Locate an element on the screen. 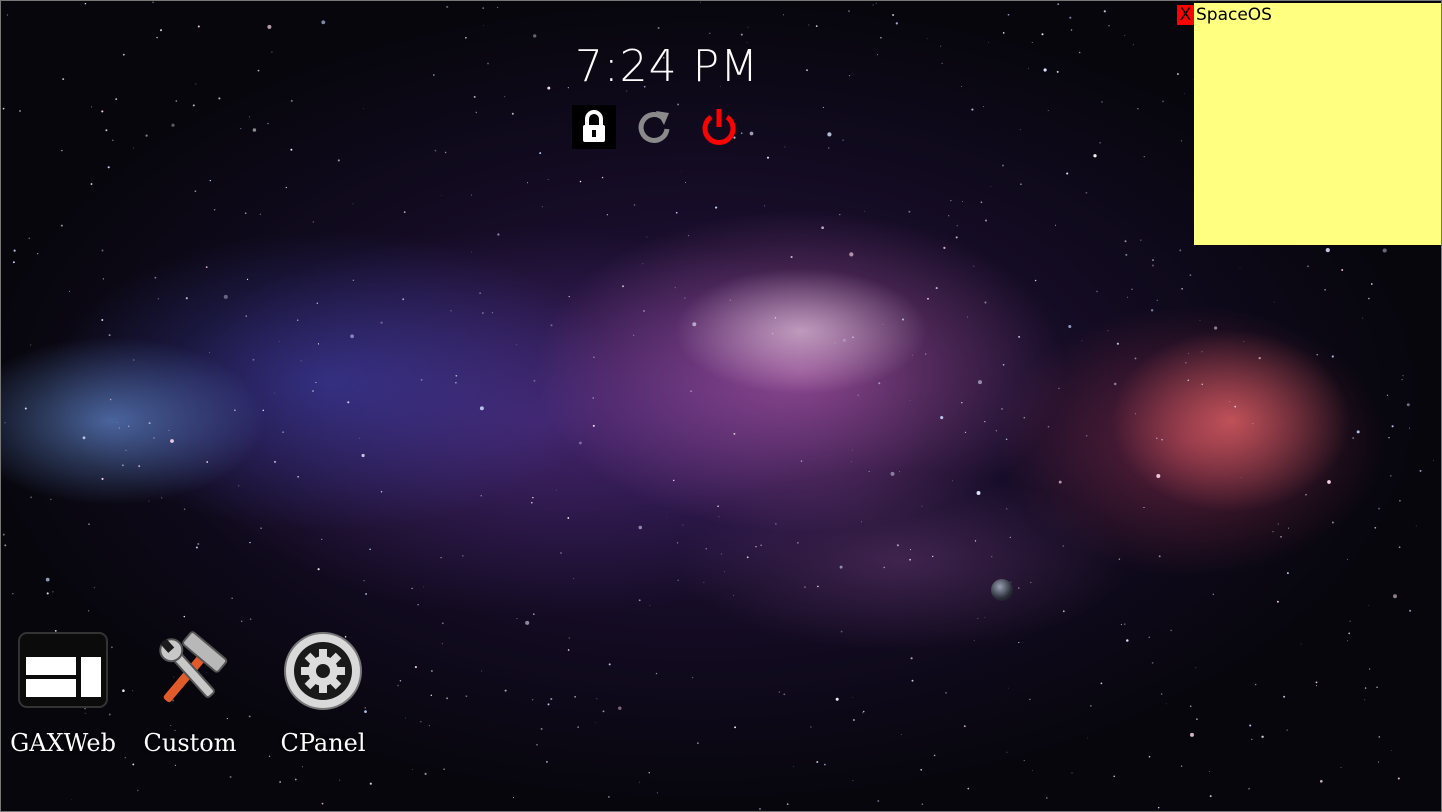 The width and height of the screenshot is (1442, 812). restart-icon is located at coordinates (654, 127).